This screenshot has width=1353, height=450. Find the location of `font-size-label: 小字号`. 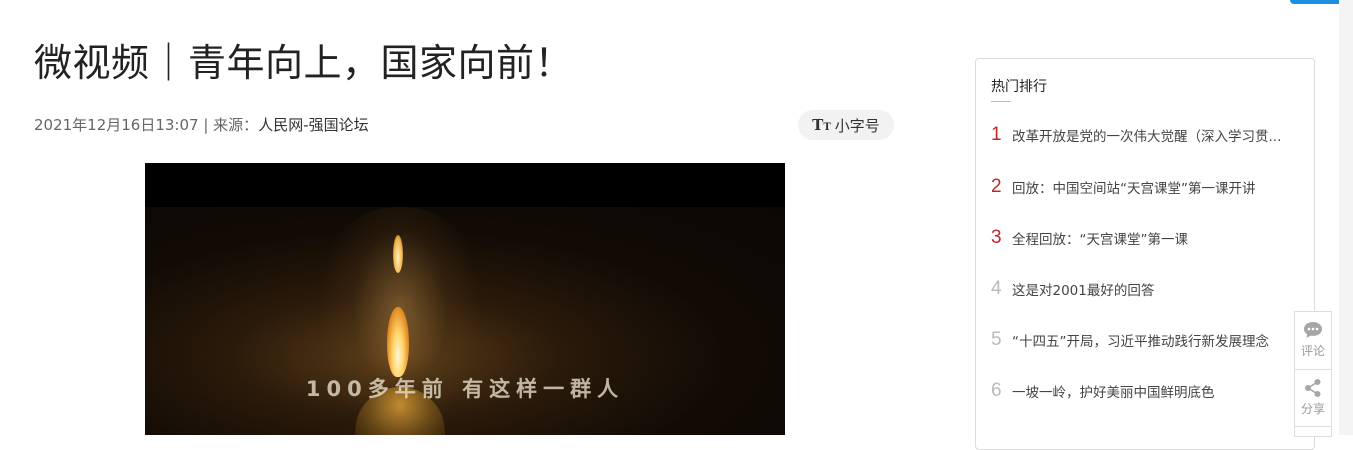

font-size-label: 小字号 is located at coordinates (857, 125).